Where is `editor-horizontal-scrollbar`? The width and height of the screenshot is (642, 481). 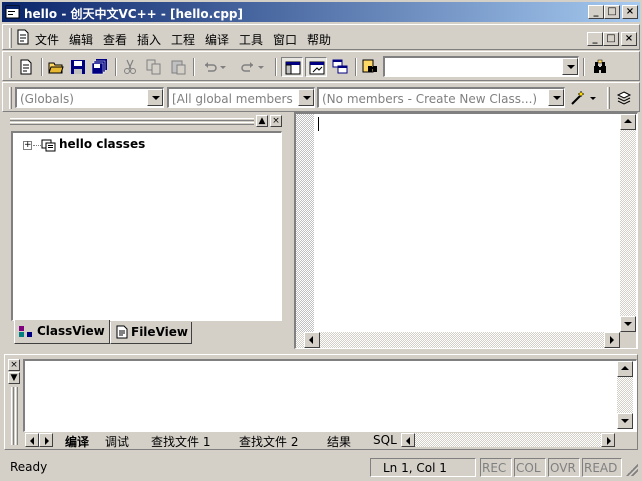 editor-horizontal-scrollbar is located at coordinates (458, 340).